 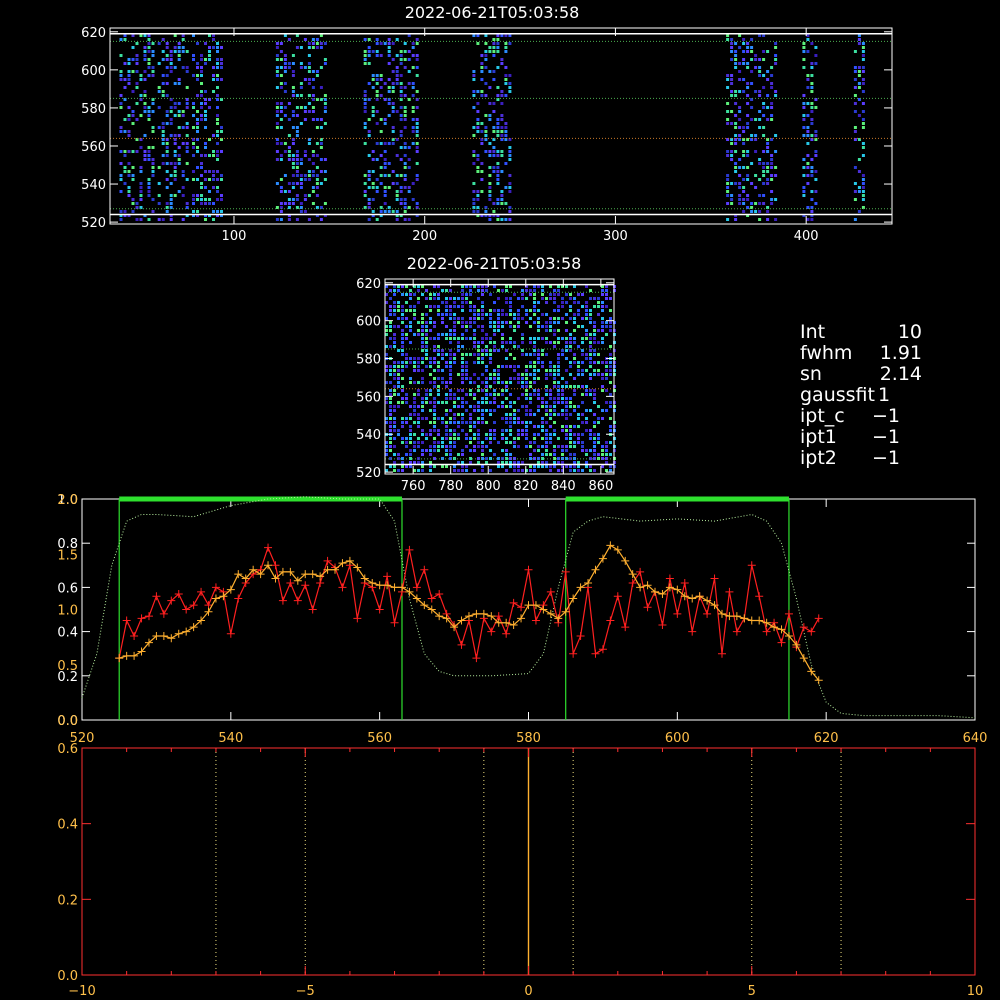 I want to click on red-point, so click(x=818, y=618).